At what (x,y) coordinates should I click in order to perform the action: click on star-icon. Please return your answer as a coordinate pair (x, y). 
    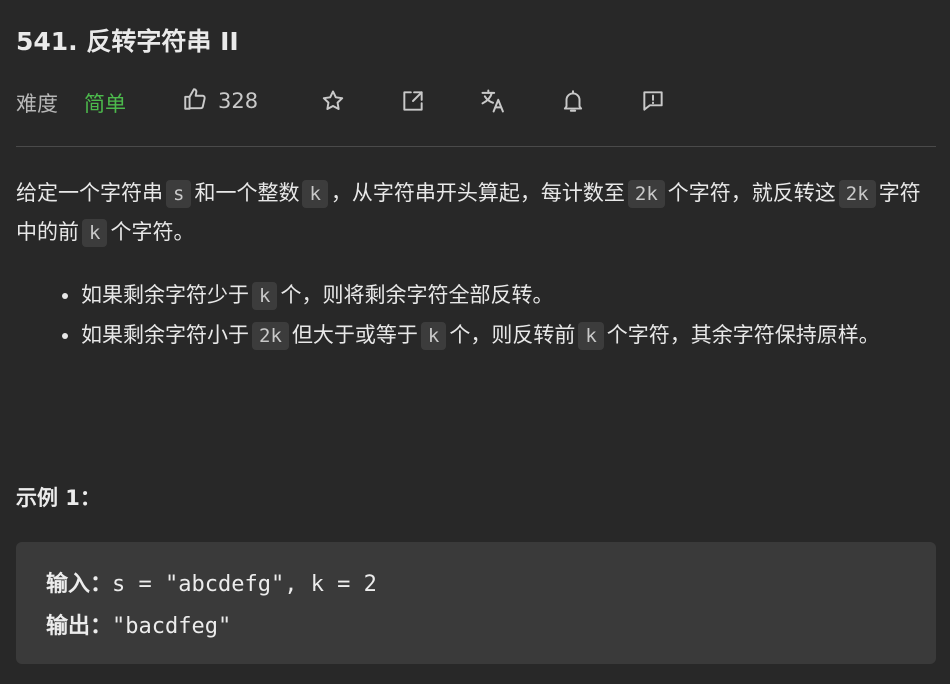
    Looking at the image, I should click on (333, 101).